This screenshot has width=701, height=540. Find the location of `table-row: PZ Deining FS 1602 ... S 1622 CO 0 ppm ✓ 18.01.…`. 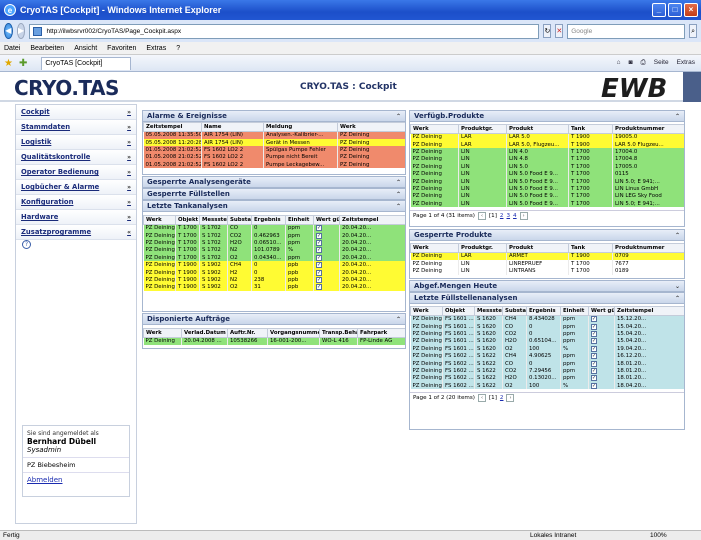

table-row: PZ Deining FS 1602 ... S 1622 CO 0 ppm ✓ 18.01.… is located at coordinates (547, 363).